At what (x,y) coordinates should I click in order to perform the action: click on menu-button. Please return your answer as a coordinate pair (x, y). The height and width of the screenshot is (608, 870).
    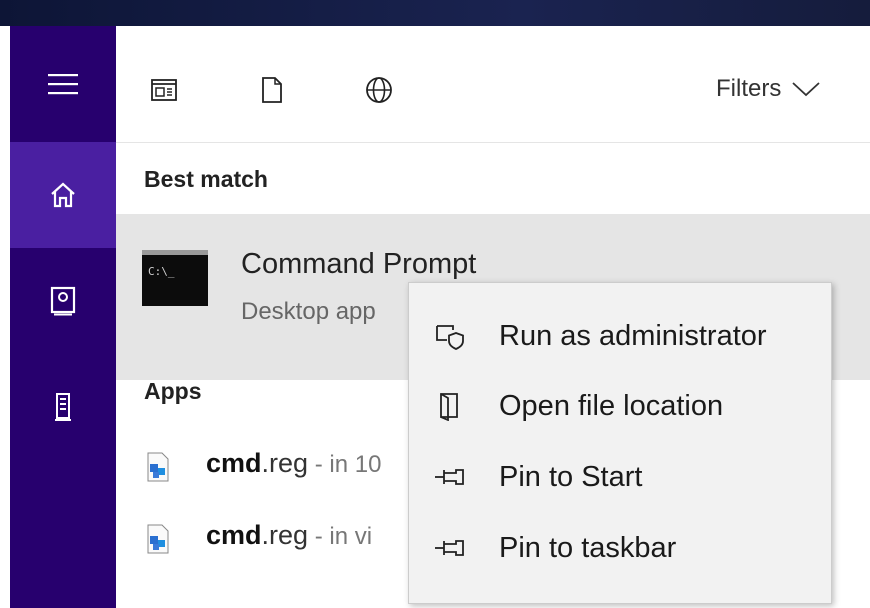
    Looking at the image, I should click on (63, 84).